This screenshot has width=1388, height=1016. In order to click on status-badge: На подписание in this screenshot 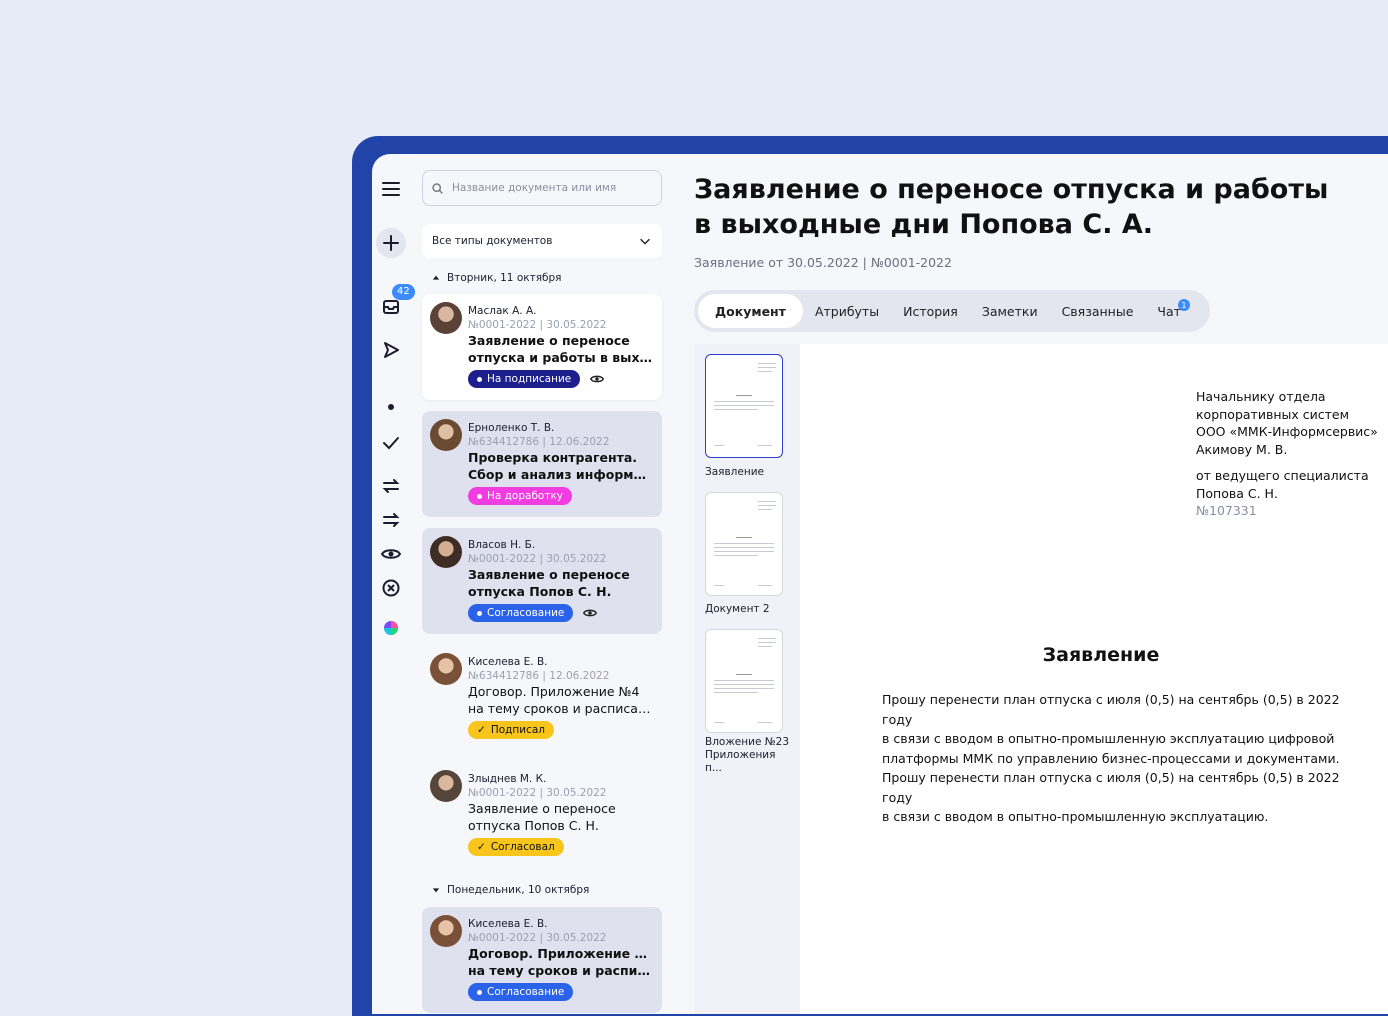, I will do `click(524, 379)`.